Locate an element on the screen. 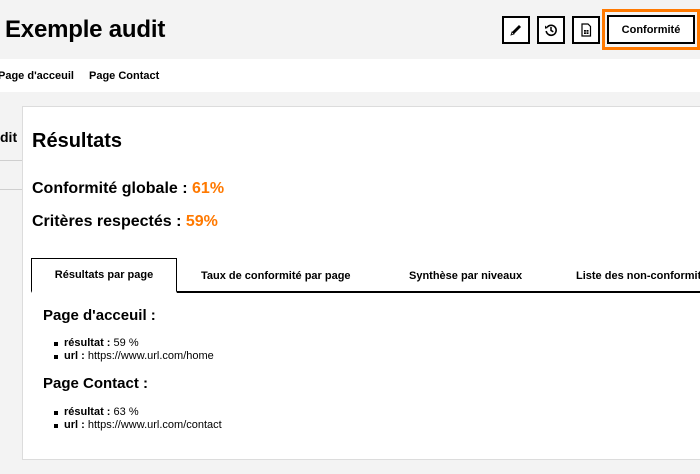  pencil-icon is located at coordinates (515, 30).